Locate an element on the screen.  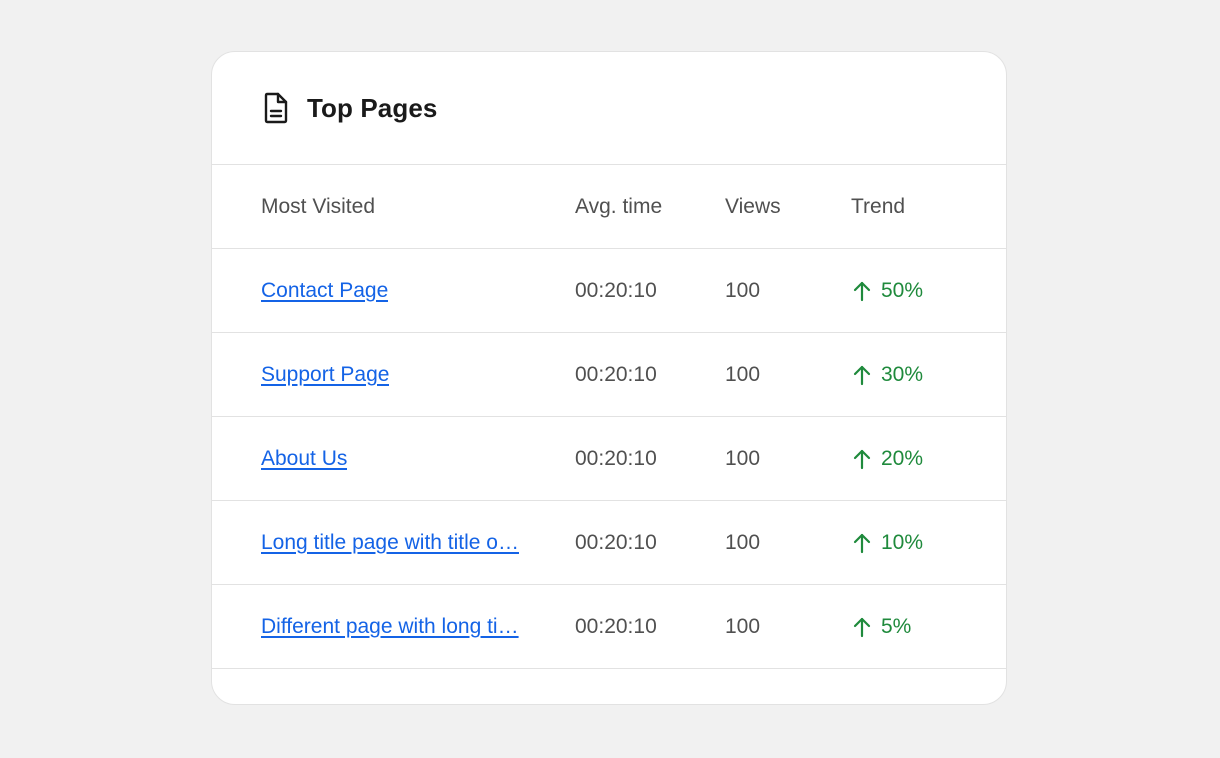
card-header: Top Pages is located at coordinates (609, 108).